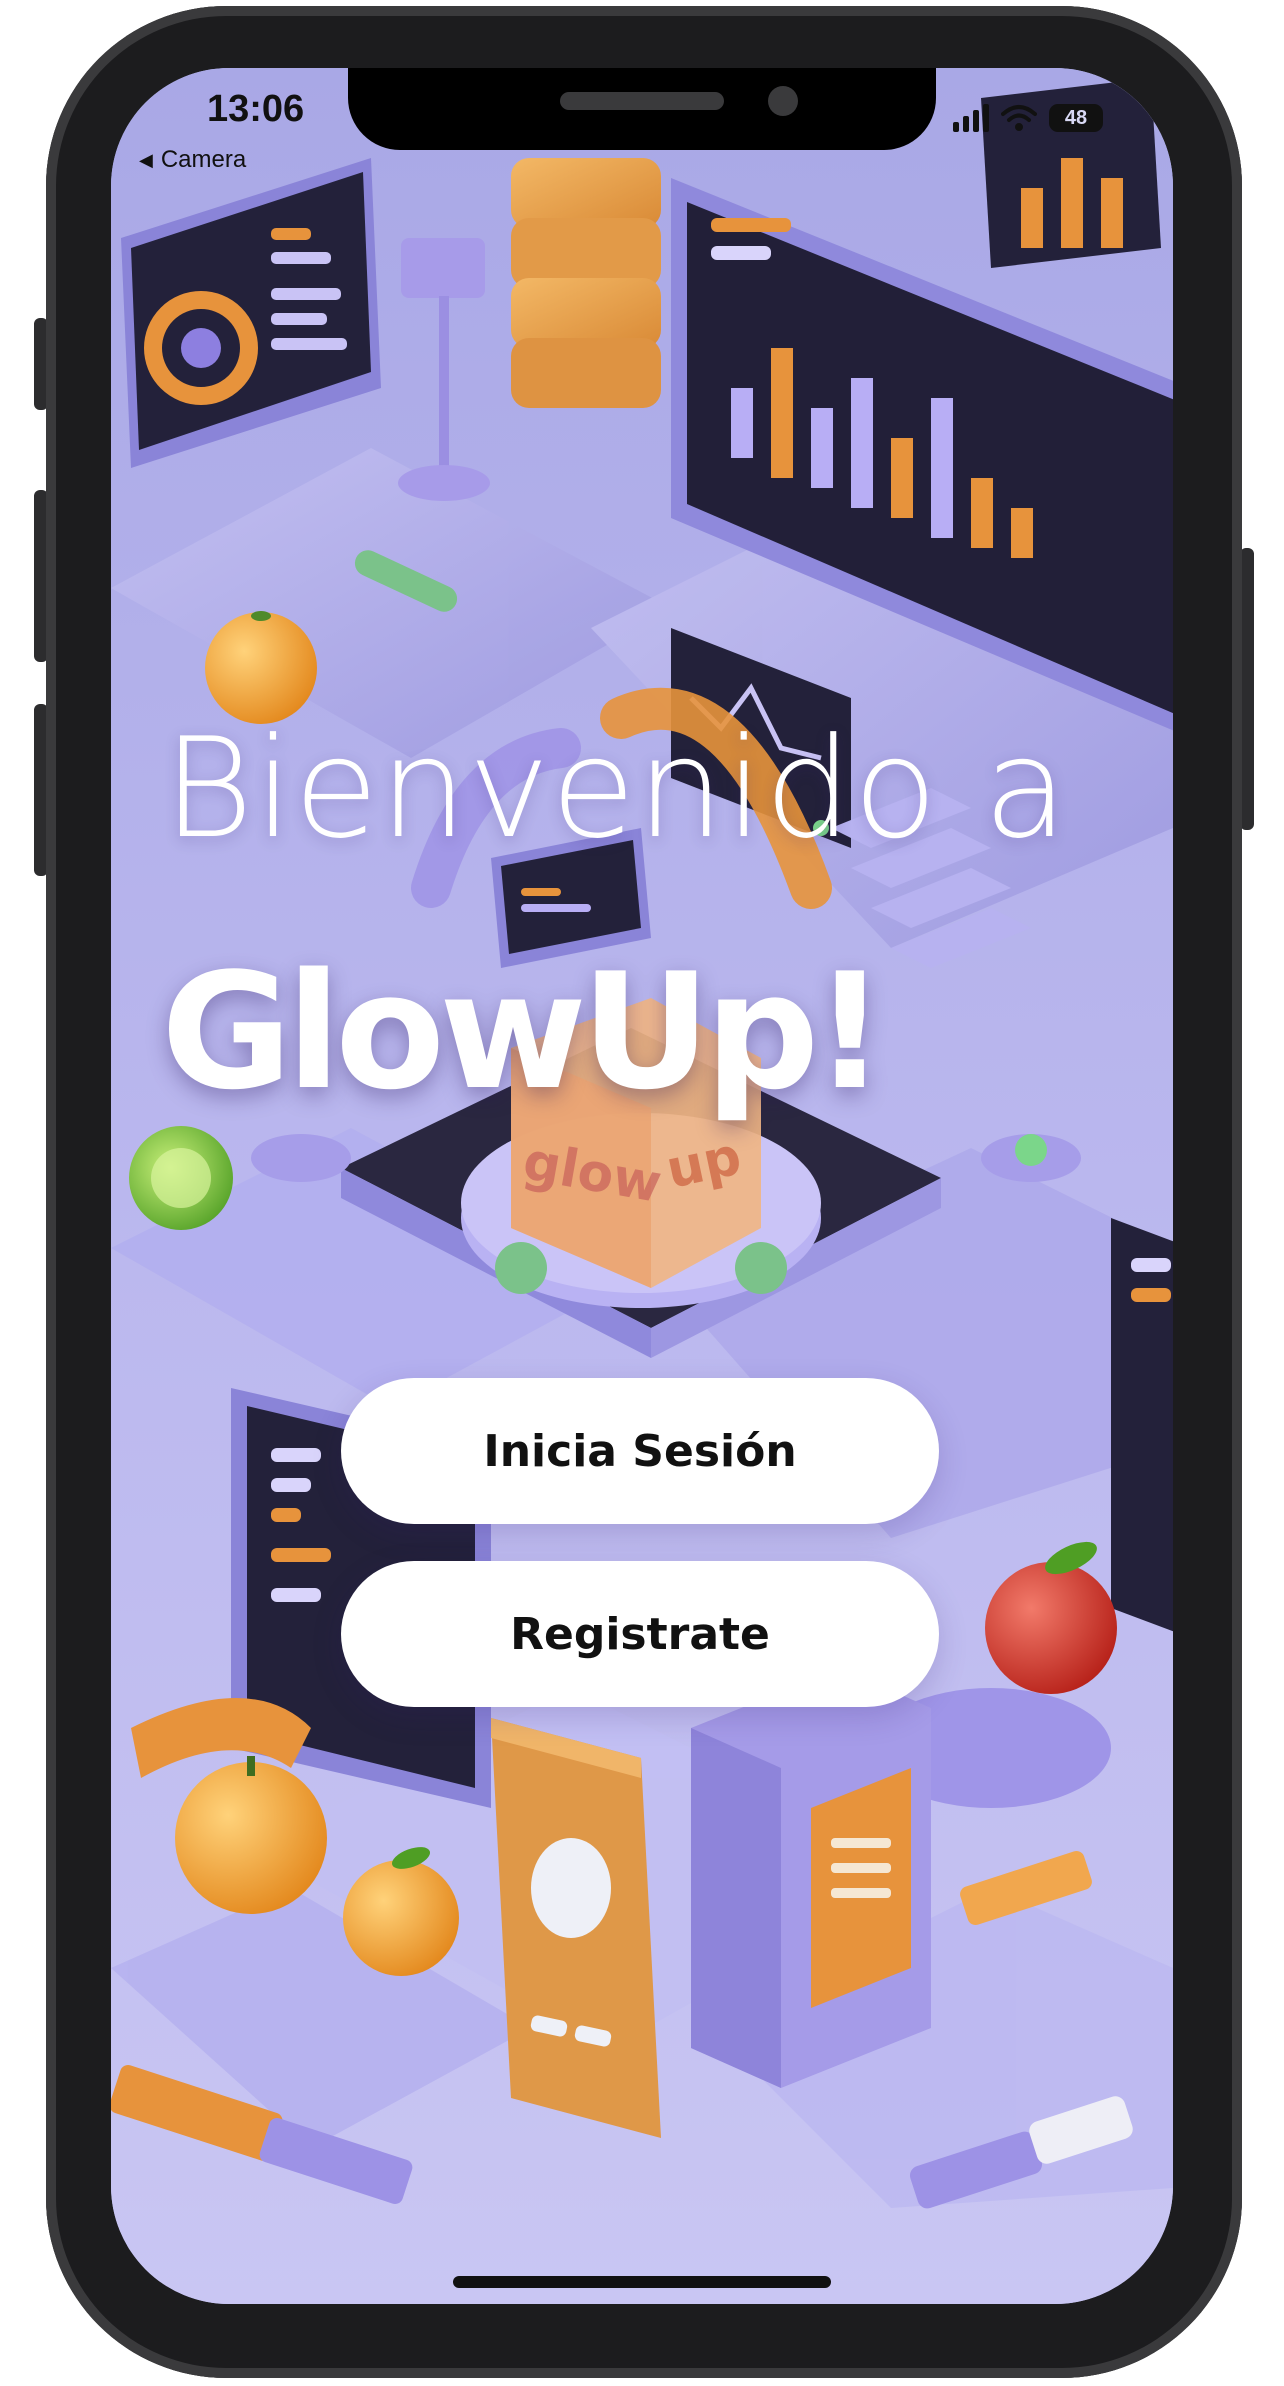 The width and height of the screenshot is (1284, 2386). Describe the element at coordinates (1019, 118) in the screenshot. I see `wifi-icon` at that location.